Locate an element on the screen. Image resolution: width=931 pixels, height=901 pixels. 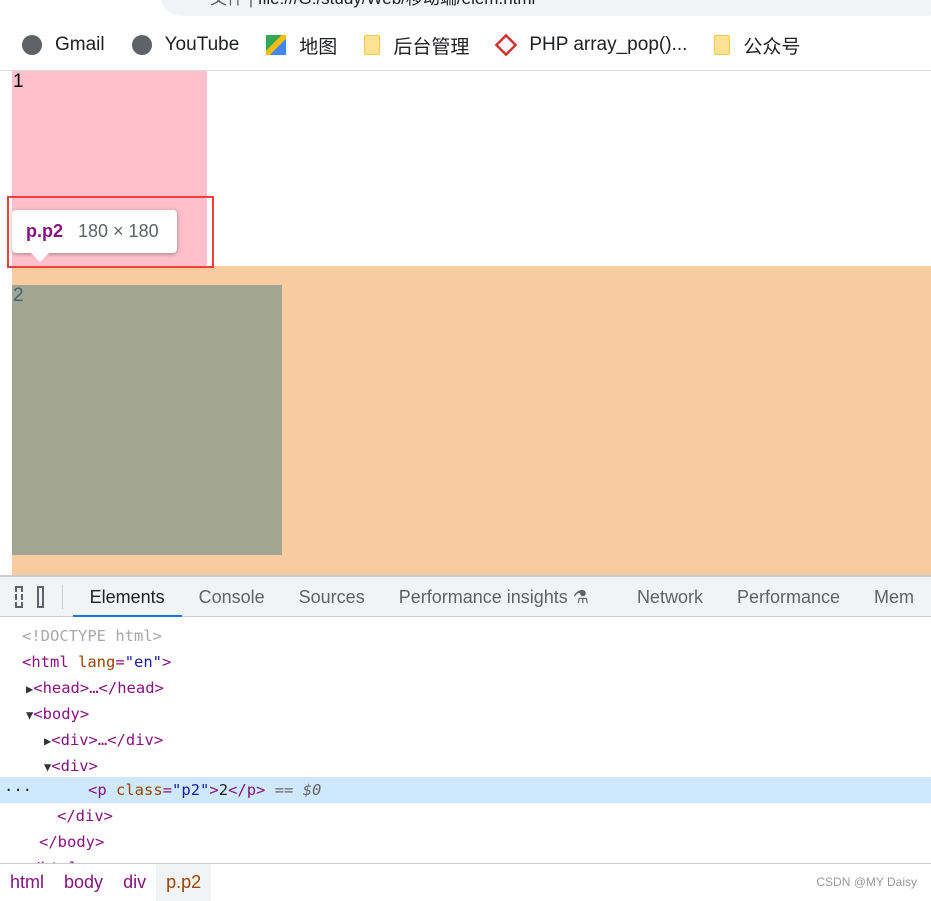
bookmark-label: YouTube is located at coordinates (202, 45).